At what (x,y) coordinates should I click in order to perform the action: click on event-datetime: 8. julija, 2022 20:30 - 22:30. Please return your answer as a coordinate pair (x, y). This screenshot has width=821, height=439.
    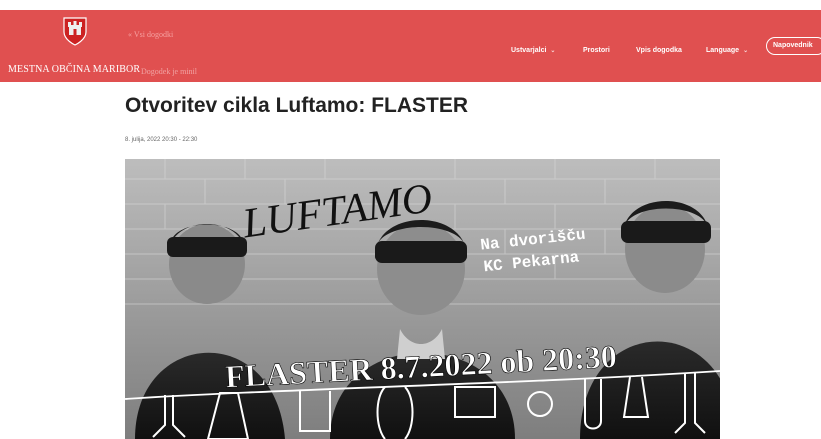
    Looking at the image, I should click on (161, 140).